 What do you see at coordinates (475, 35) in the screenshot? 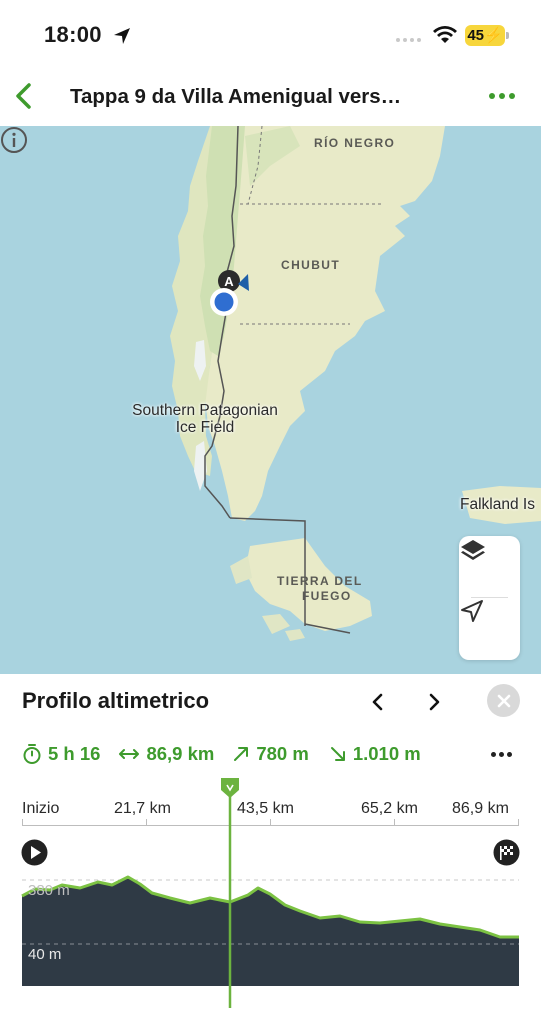
I see `battery-level: 45` at bounding box center [475, 35].